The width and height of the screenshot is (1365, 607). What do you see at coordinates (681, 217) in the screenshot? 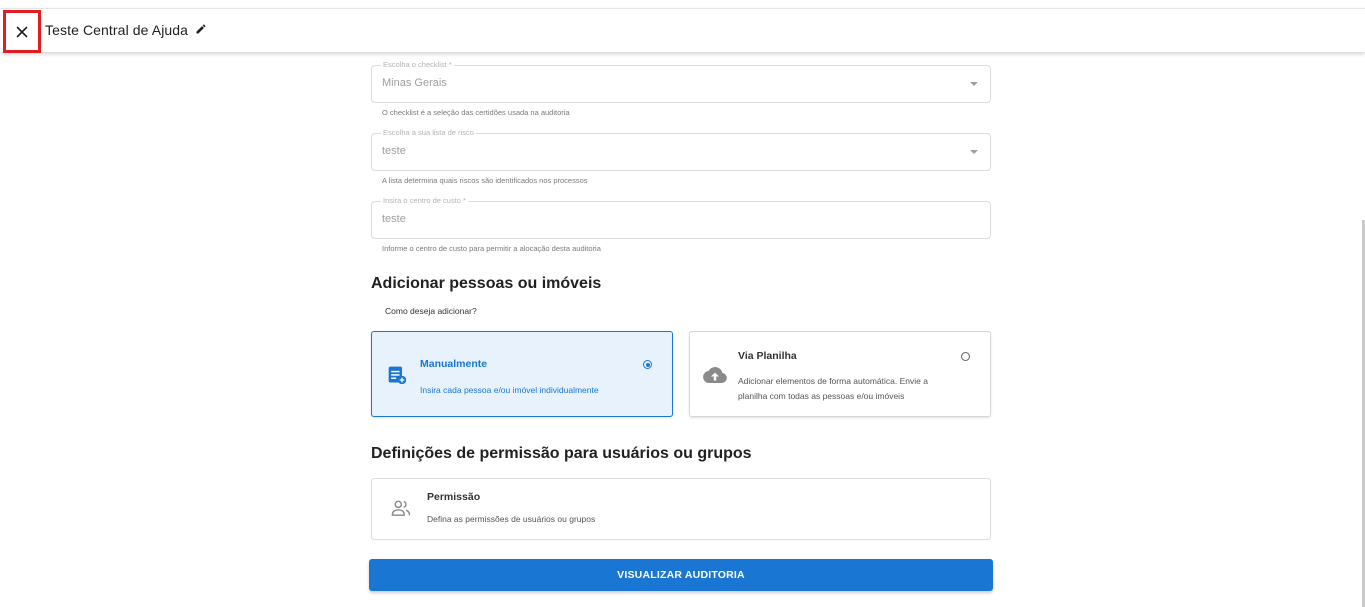
I see `cost-center-input: Insira o centro de custo * teste` at bounding box center [681, 217].